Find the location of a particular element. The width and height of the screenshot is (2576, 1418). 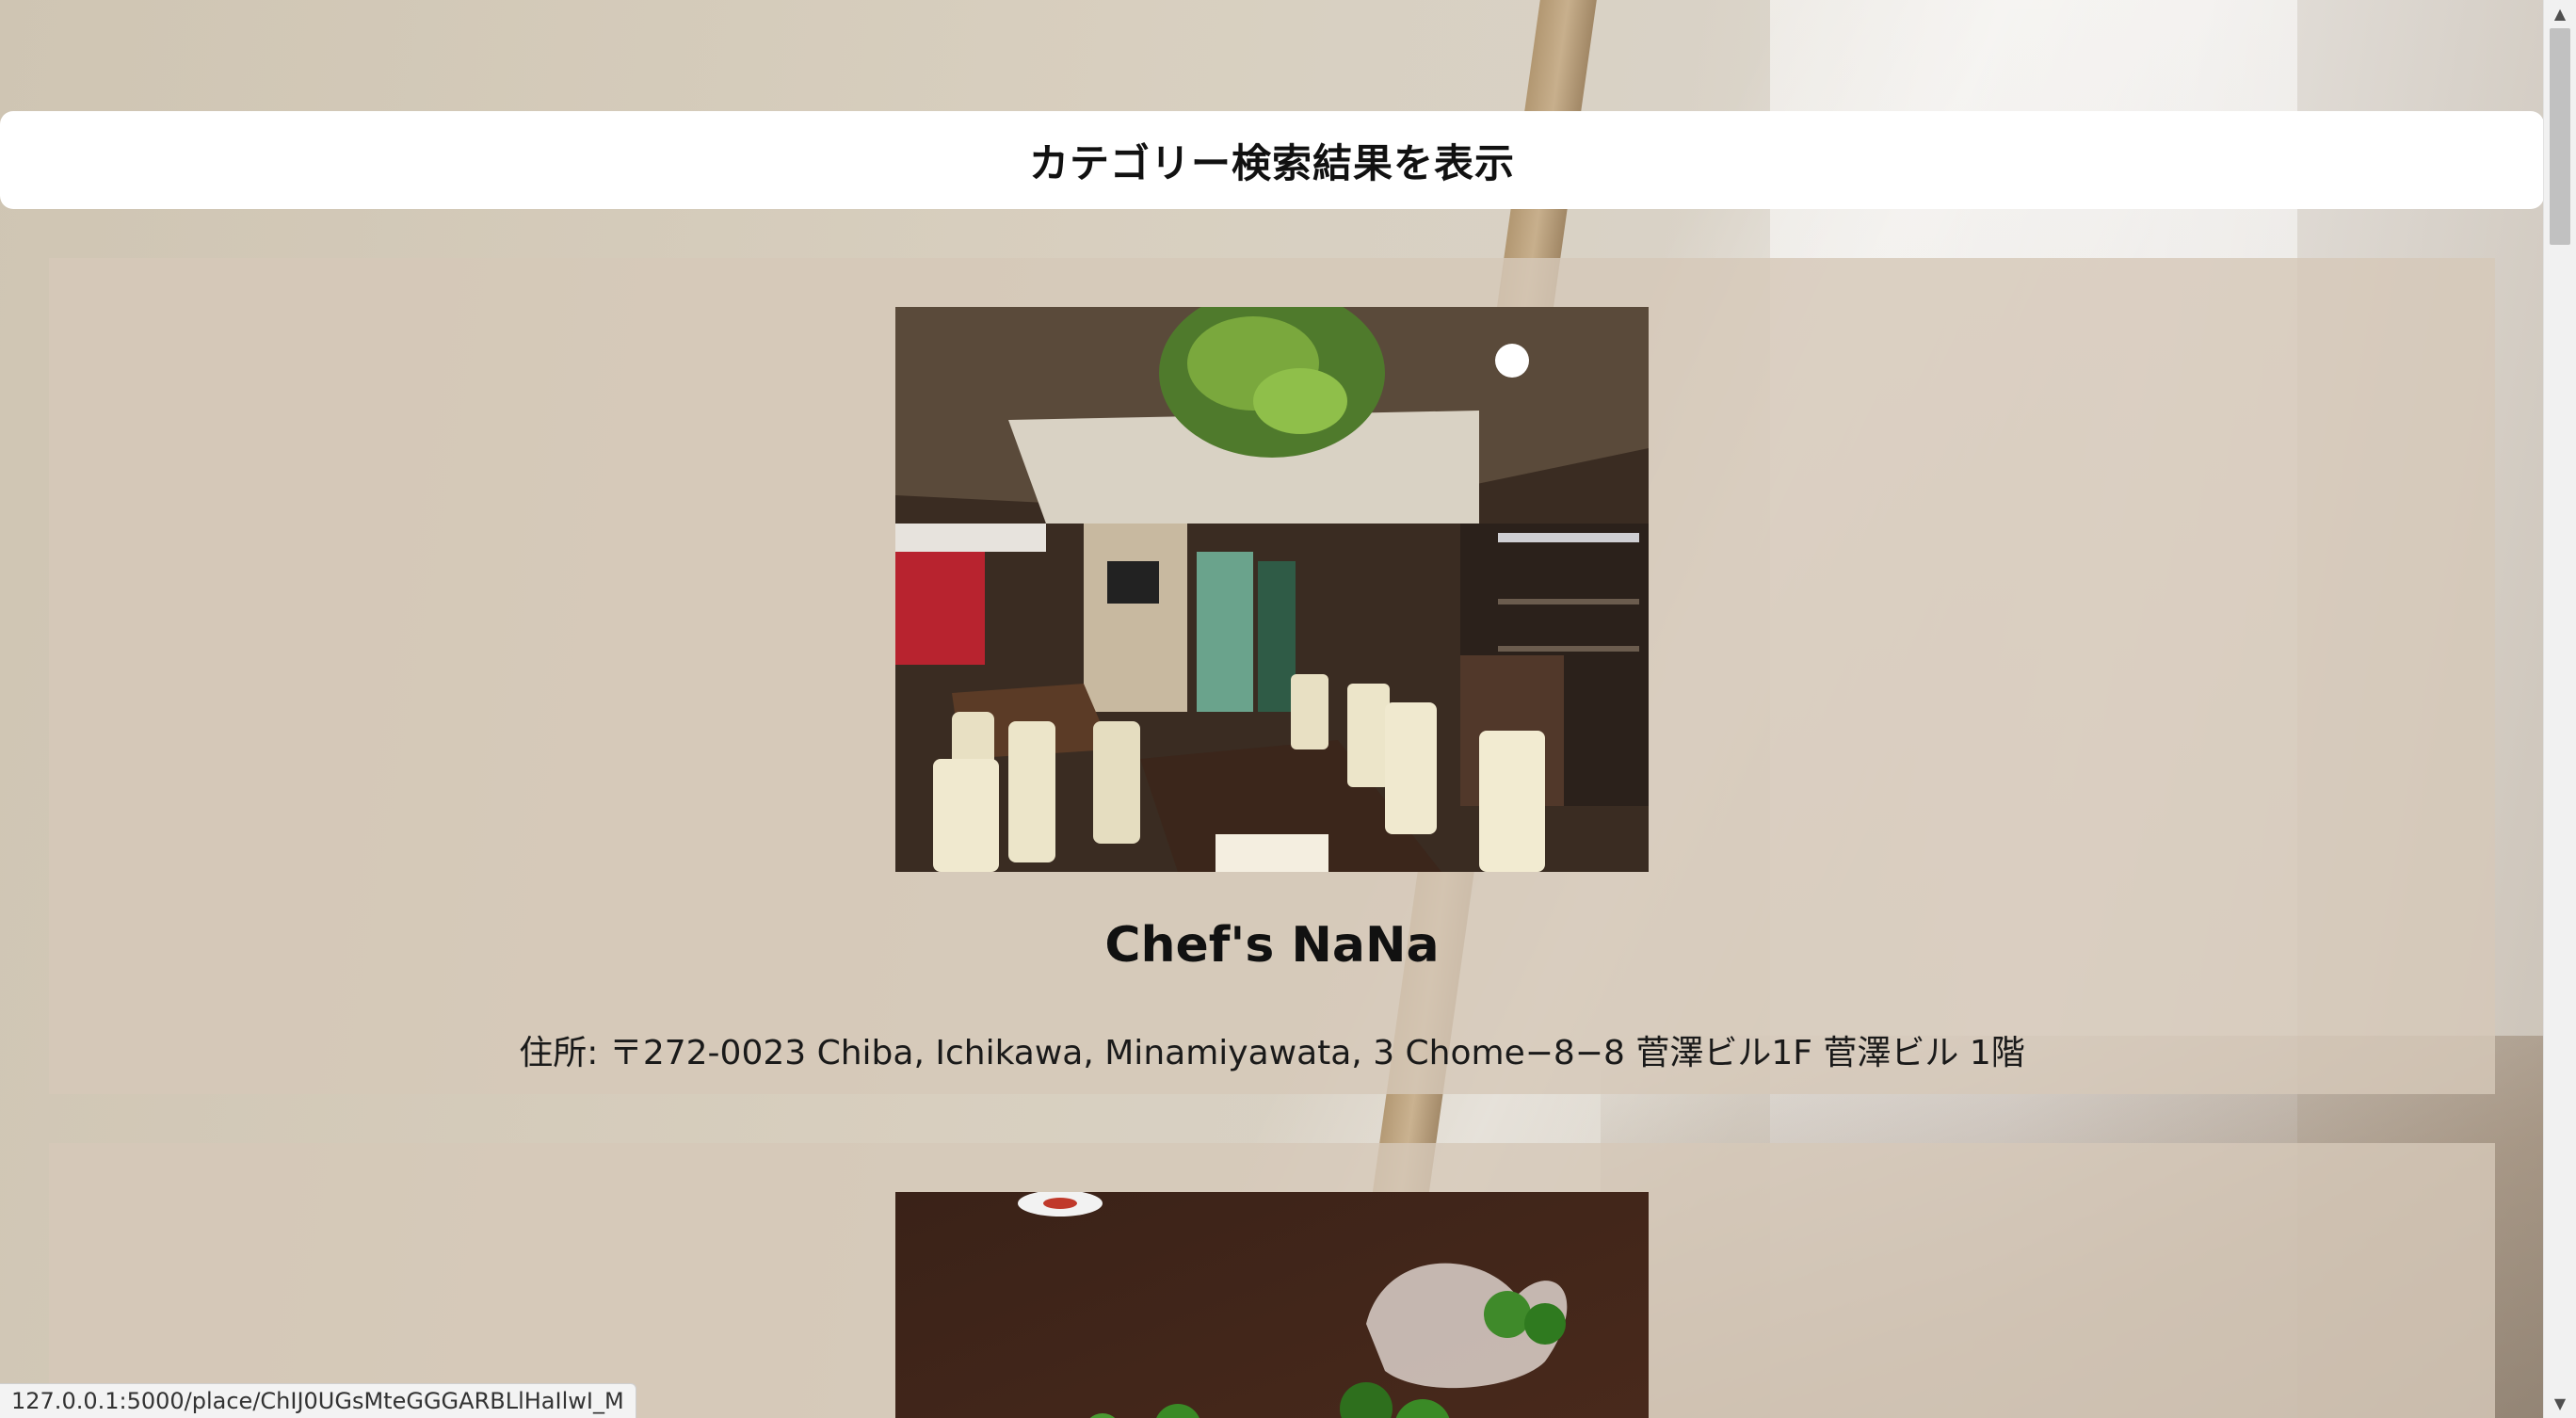

page-header: カテゴリー検索結果を表示 is located at coordinates (1272, 160).